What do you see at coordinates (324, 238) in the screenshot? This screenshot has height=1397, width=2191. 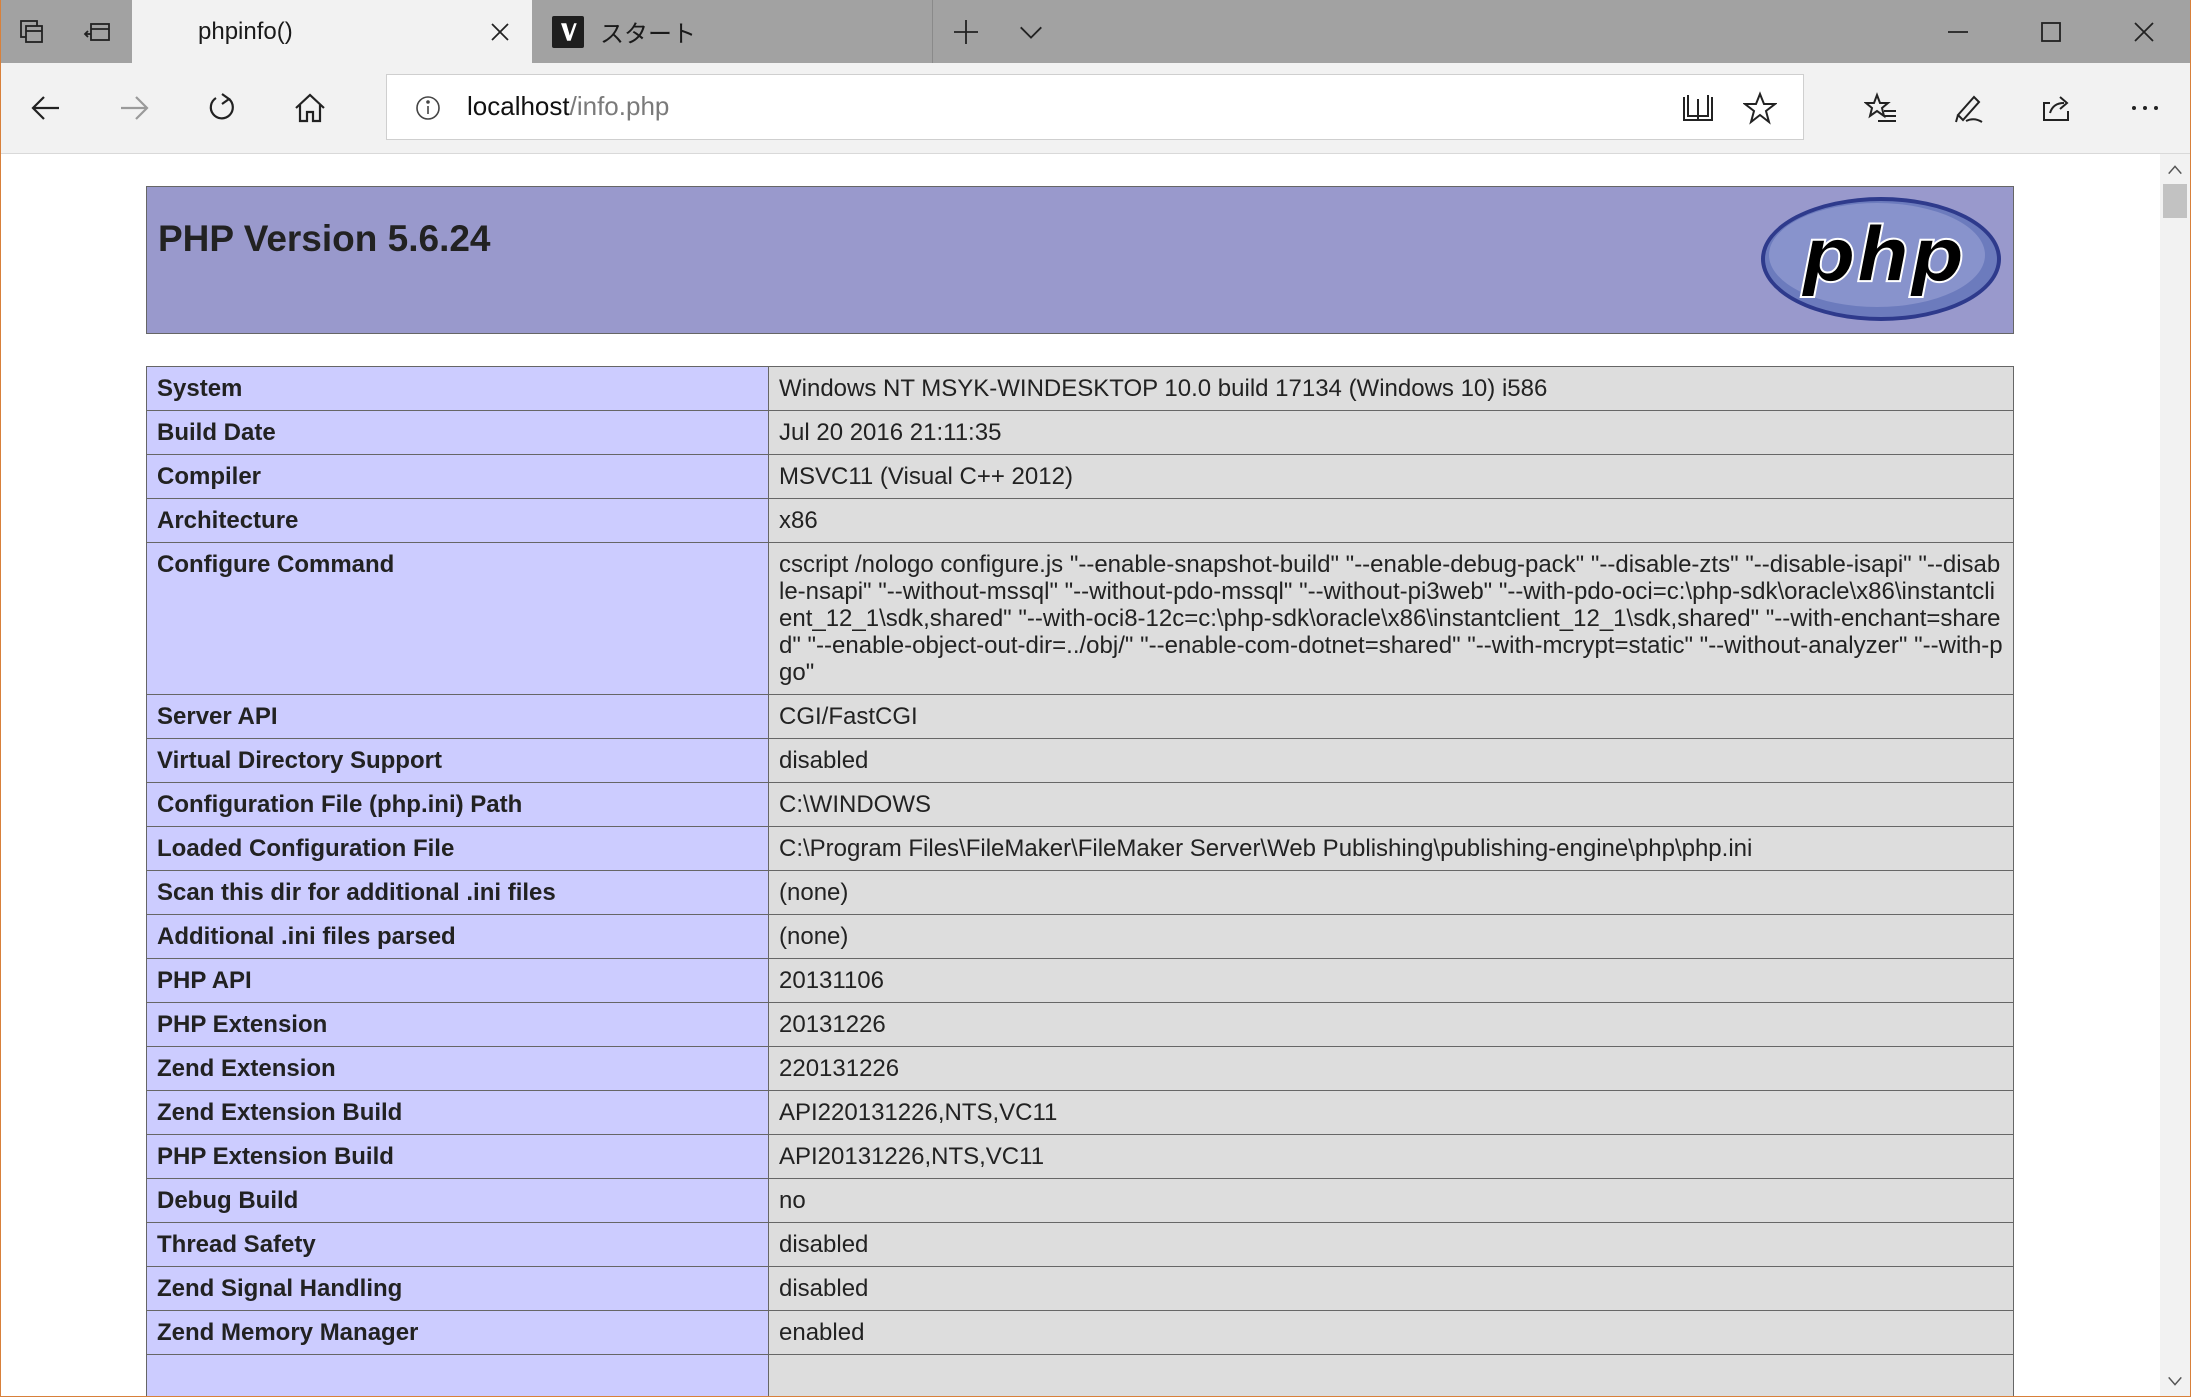 I see `page-title: PHP Version 5.6.24` at bounding box center [324, 238].